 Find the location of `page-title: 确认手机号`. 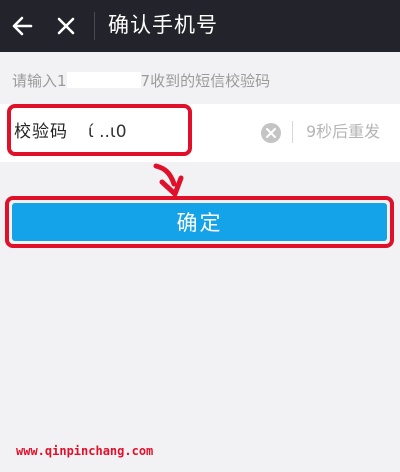

page-title: 确认手机号 is located at coordinates (163, 25).